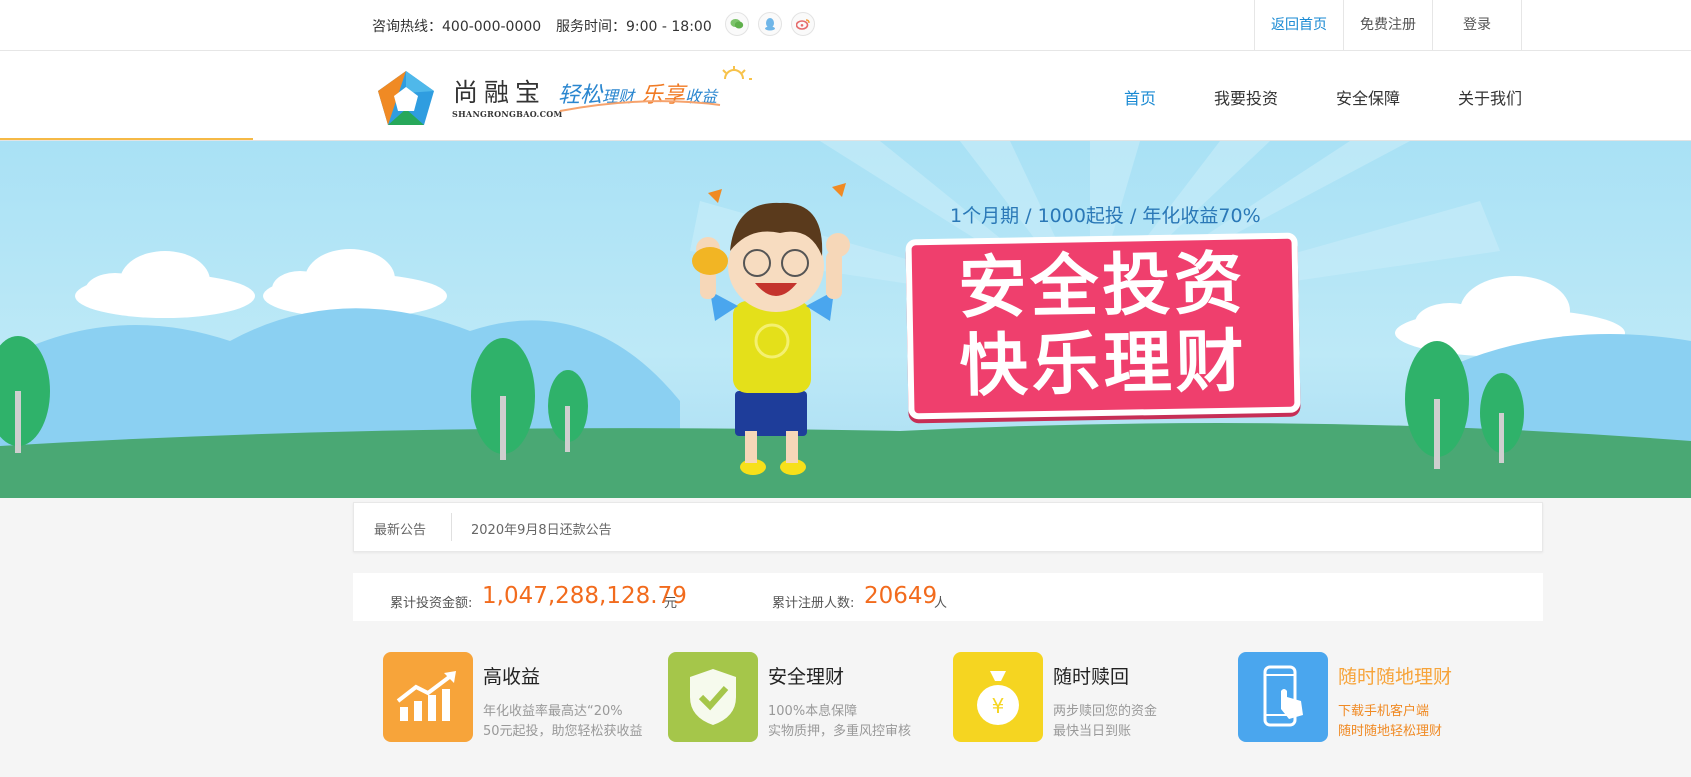 The height and width of the screenshot is (777, 1691). I want to click on back-home-link: 返回首页, so click(1299, 25).